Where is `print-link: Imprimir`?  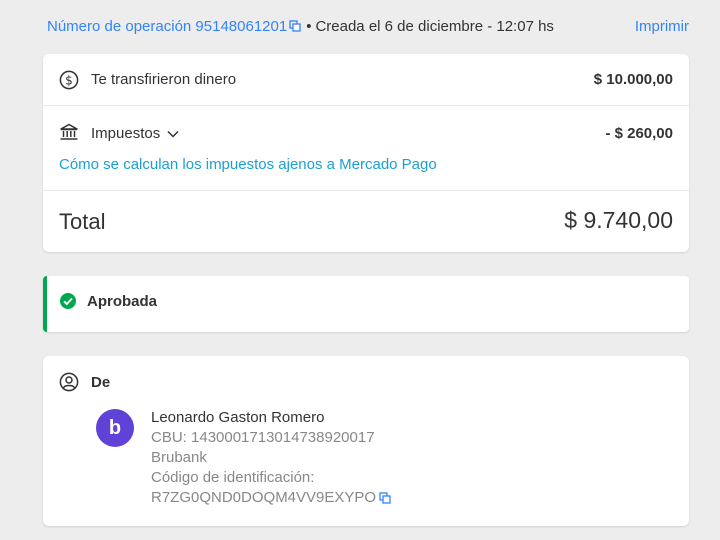 print-link: Imprimir is located at coordinates (662, 26).